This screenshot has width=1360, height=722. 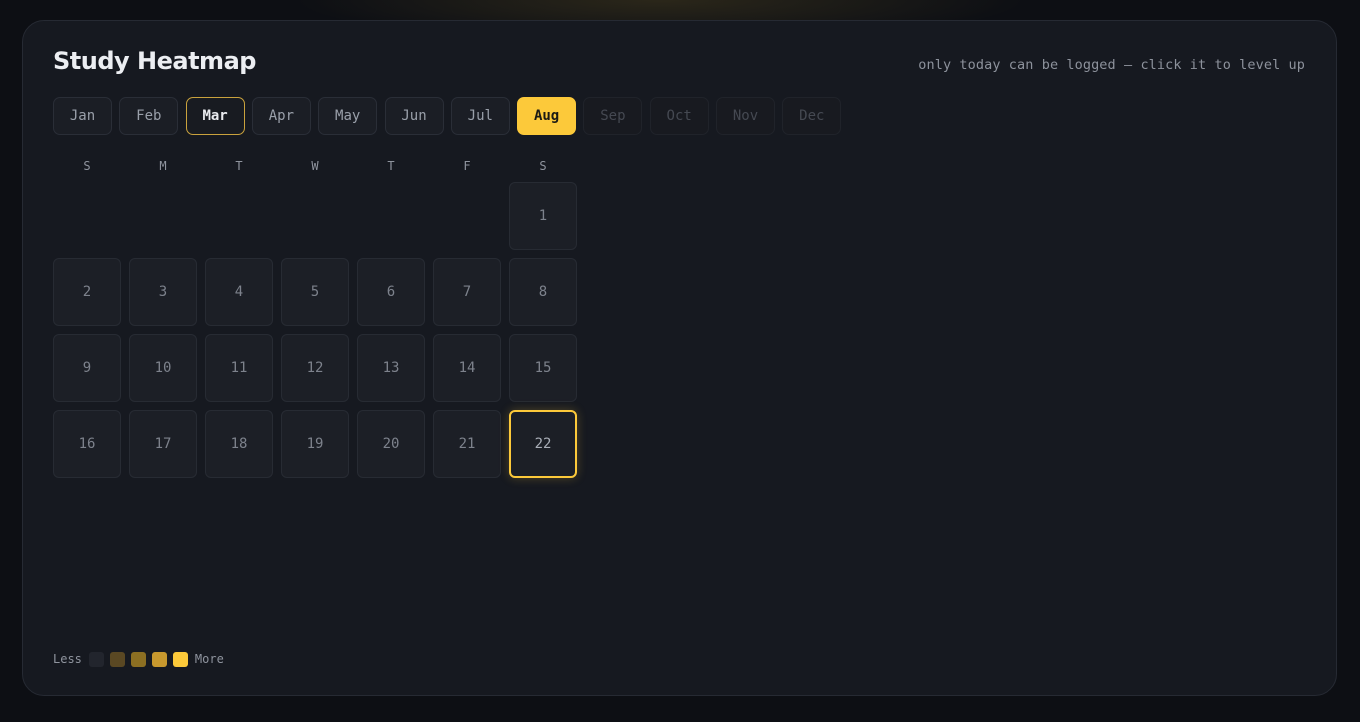 What do you see at coordinates (391, 292) in the screenshot?
I see `day-cell: 6` at bounding box center [391, 292].